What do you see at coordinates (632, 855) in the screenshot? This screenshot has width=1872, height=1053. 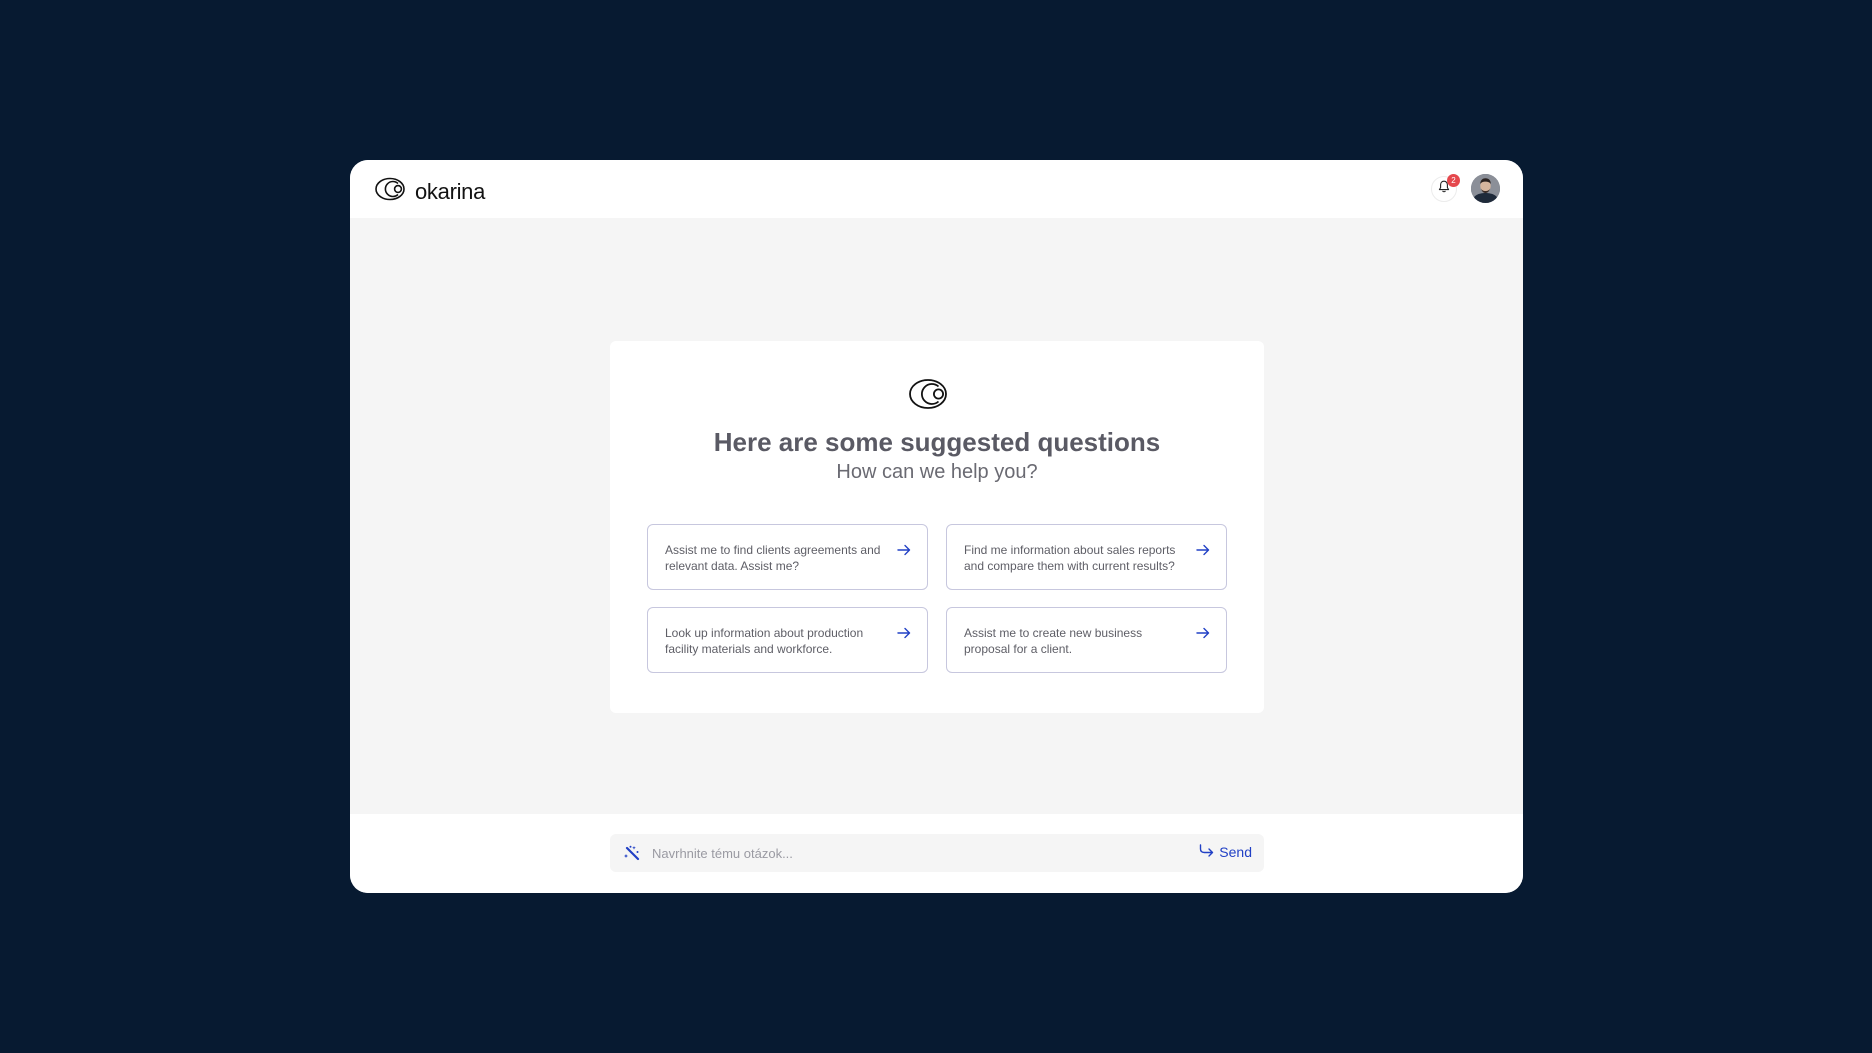 I see `magic-wand-icon` at bounding box center [632, 855].